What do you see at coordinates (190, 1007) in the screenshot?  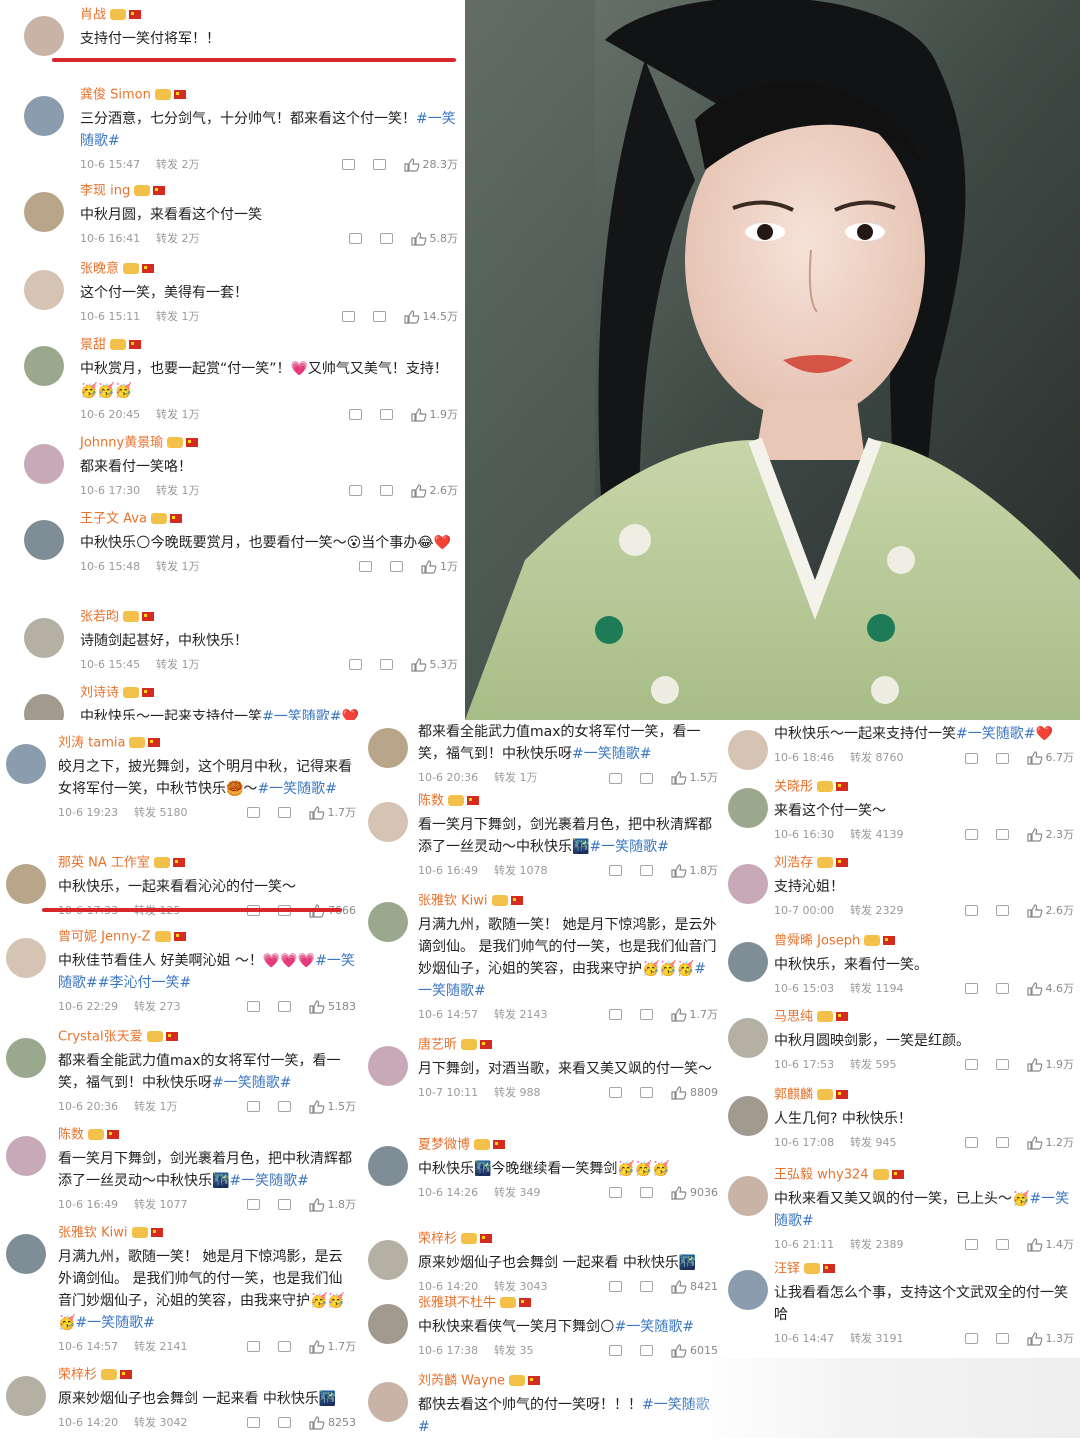 I see `forward-count: 转发 273` at bounding box center [190, 1007].